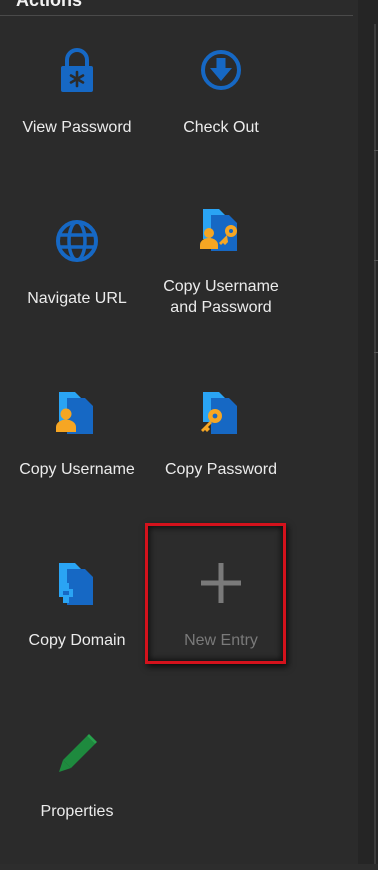 This screenshot has width=378, height=870. I want to click on copy-username-label: Copy Username, so click(77, 469).